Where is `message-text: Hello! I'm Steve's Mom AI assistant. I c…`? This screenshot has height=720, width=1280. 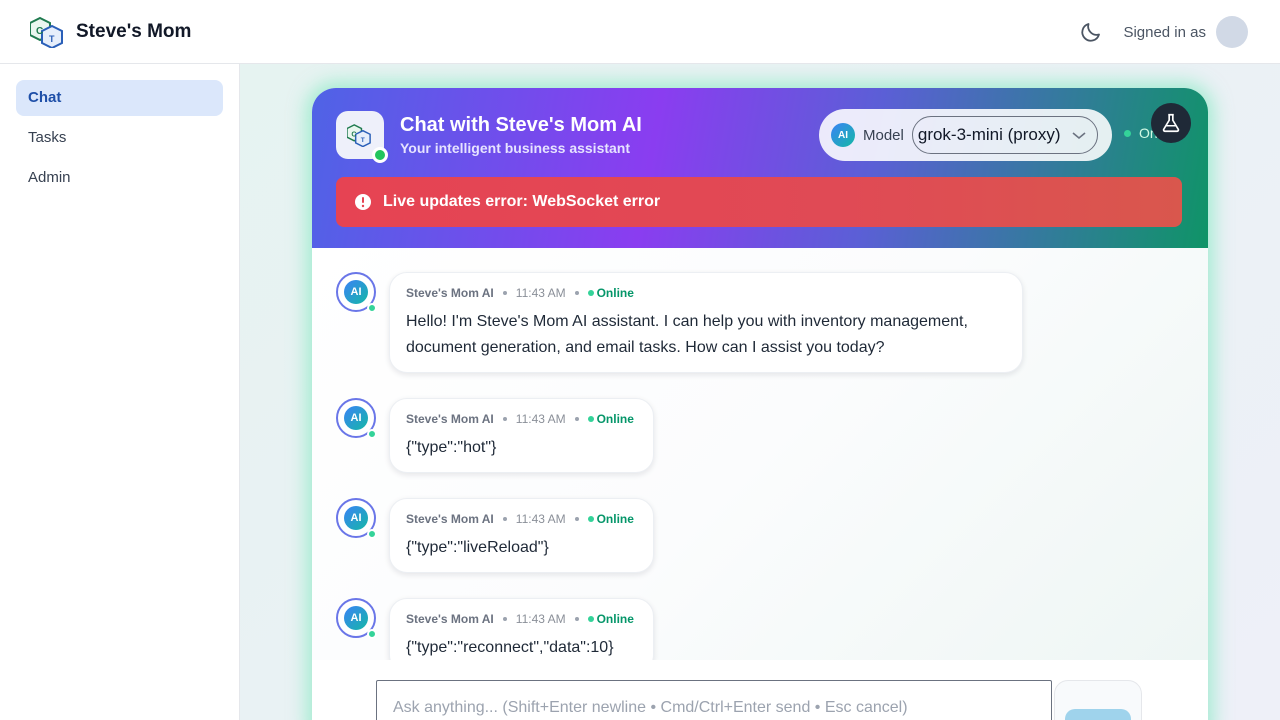
message-text: Hello! I'm Steve's Mom AI assistant. I c… is located at coordinates (687, 334).